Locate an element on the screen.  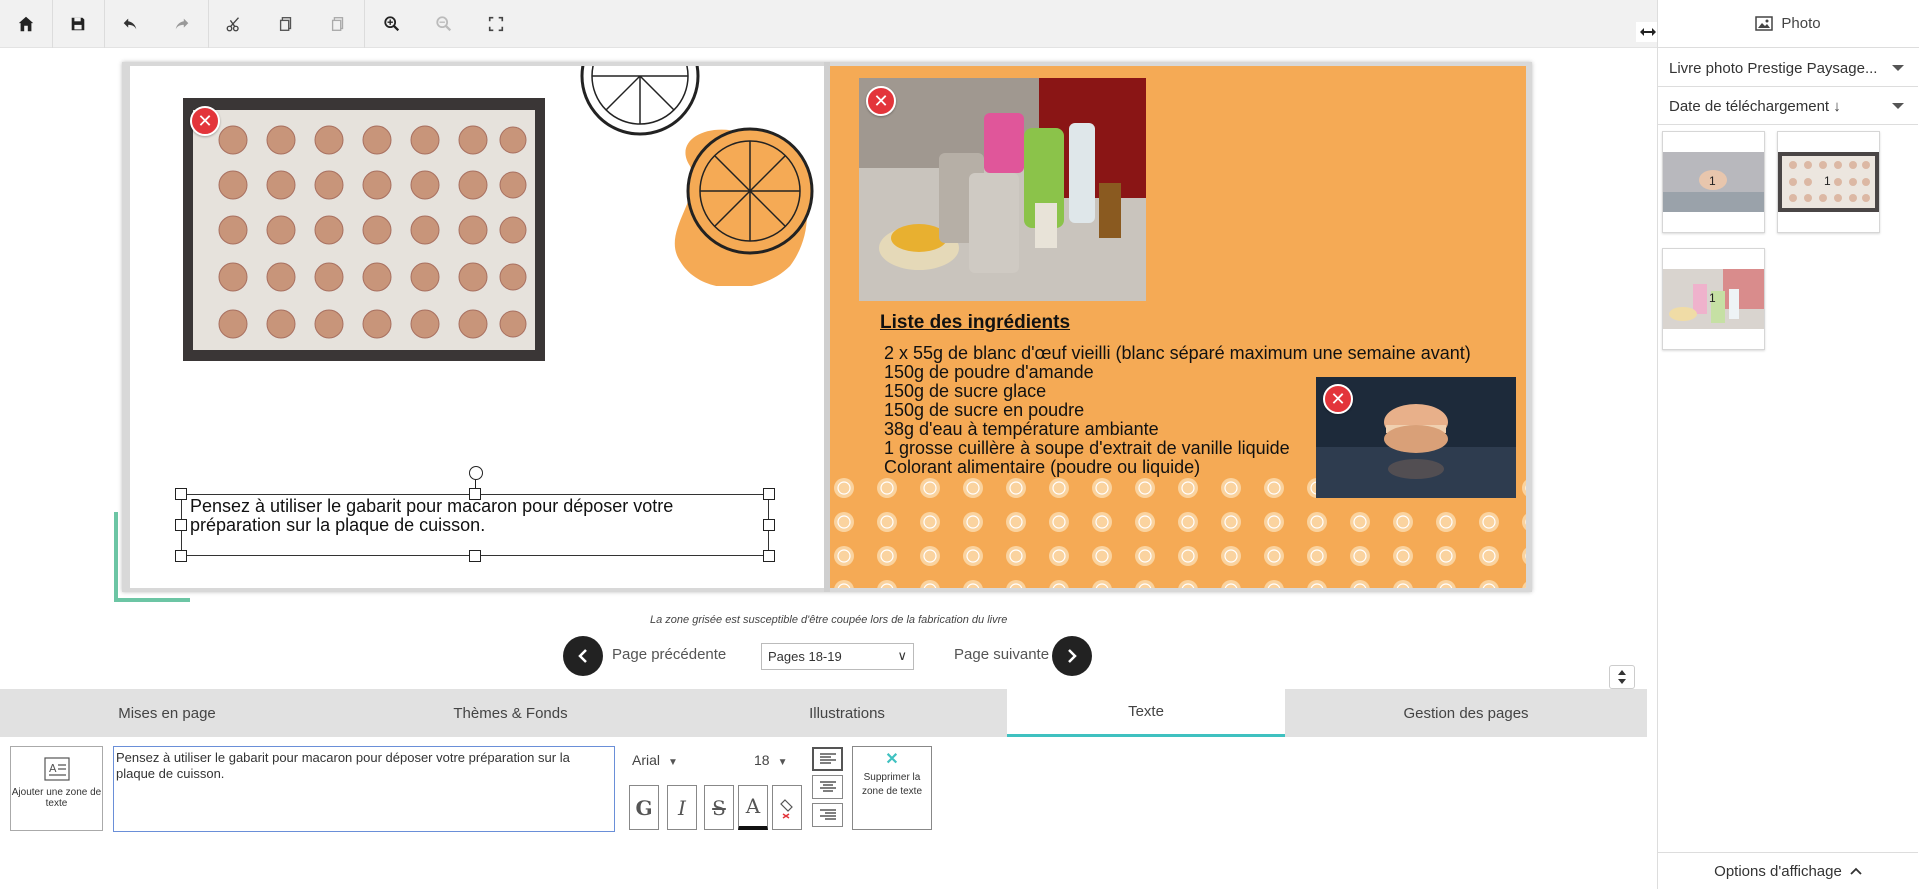
align-right-button is located at coordinates (827, 815).